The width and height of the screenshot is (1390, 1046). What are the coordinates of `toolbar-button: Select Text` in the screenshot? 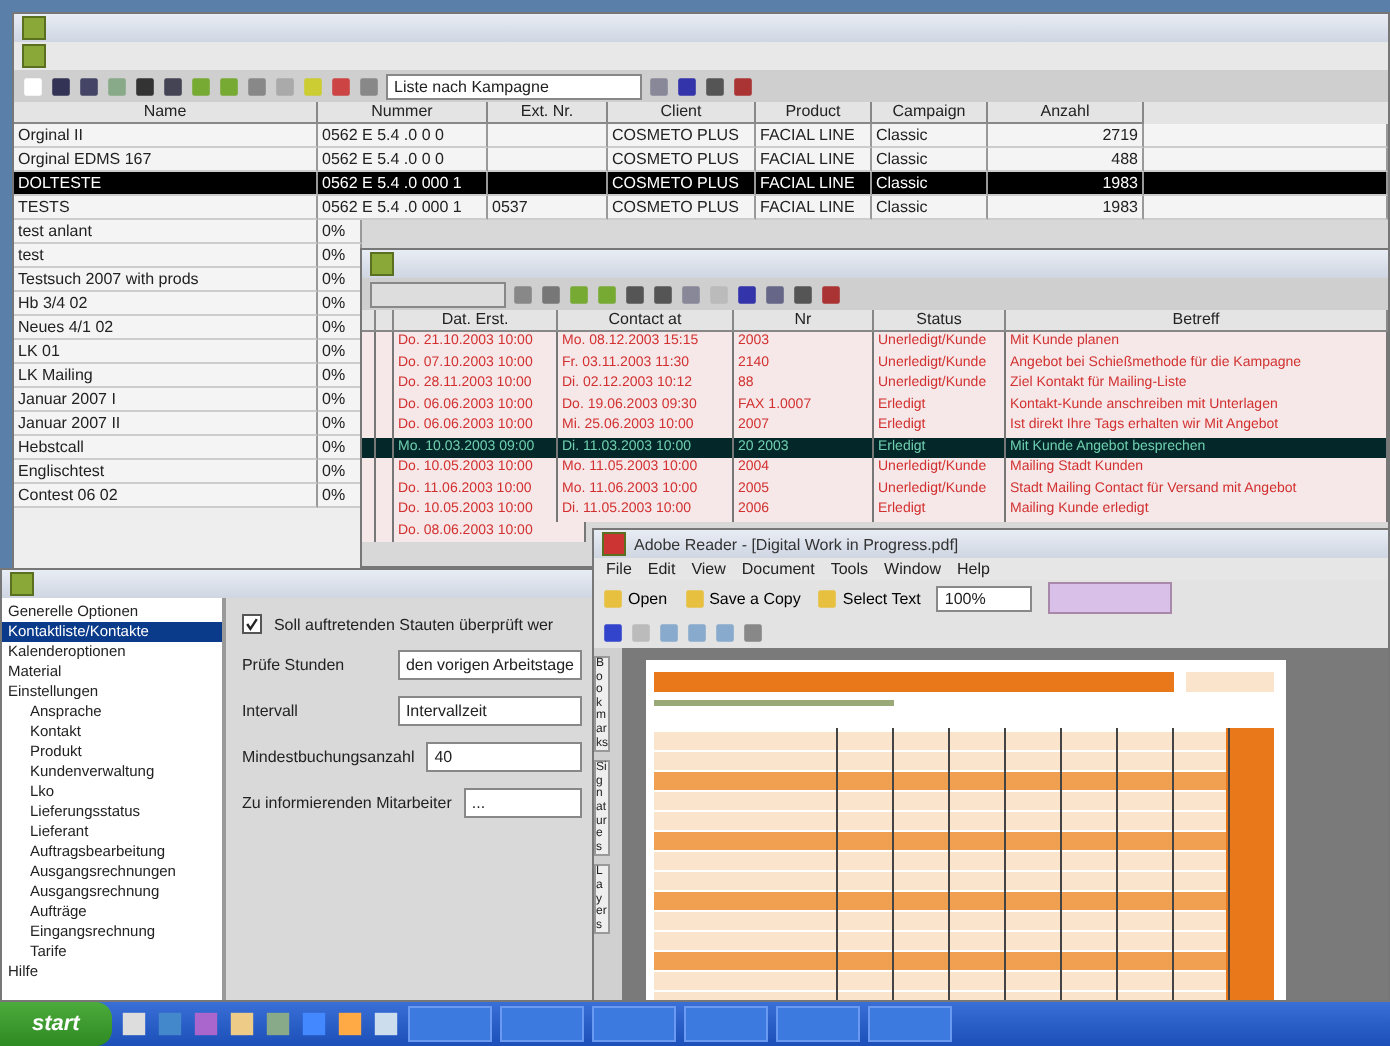 It's located at (868, 598).